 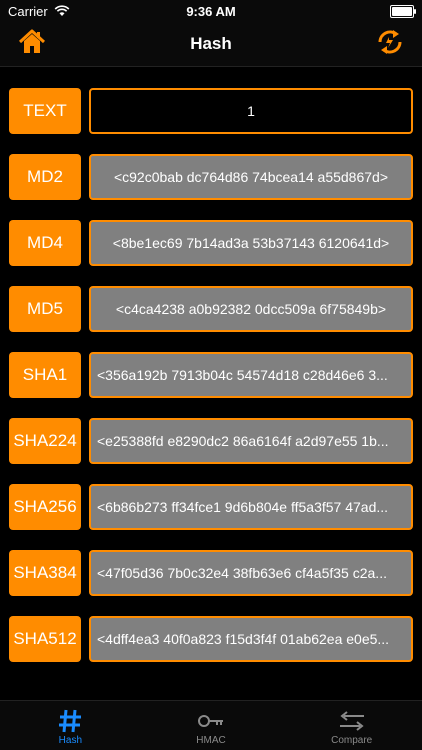 I want to click on wifi-icon, so click(x=62, y=11).